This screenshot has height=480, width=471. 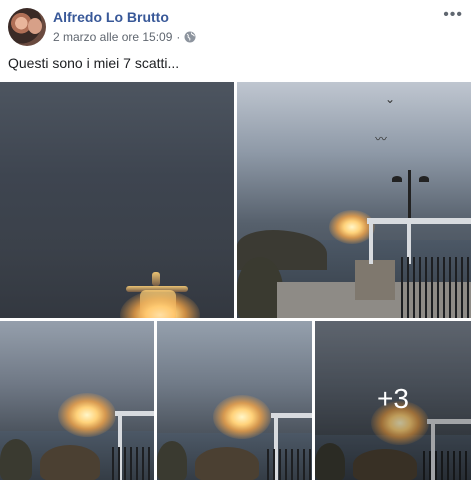 I want to click on light-beam, so click(x=156, y=279).